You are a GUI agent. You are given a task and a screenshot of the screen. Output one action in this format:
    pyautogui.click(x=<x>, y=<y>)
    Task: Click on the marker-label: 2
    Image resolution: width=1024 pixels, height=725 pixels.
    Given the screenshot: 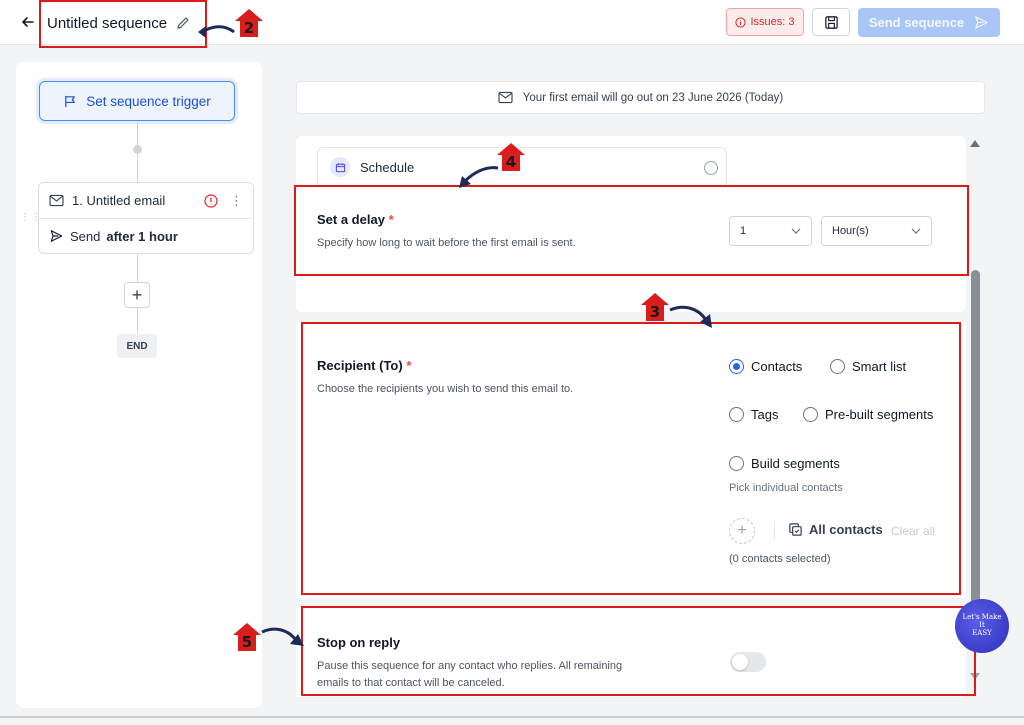 What is the action you would take?
    pyautogui.click(x=249, y=28)
    